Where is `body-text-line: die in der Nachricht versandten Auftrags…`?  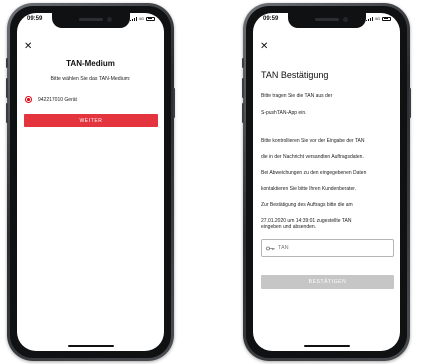
body-text-line: die in der Nachricht versandten Auftrags… is located at coordinates (312, 157).